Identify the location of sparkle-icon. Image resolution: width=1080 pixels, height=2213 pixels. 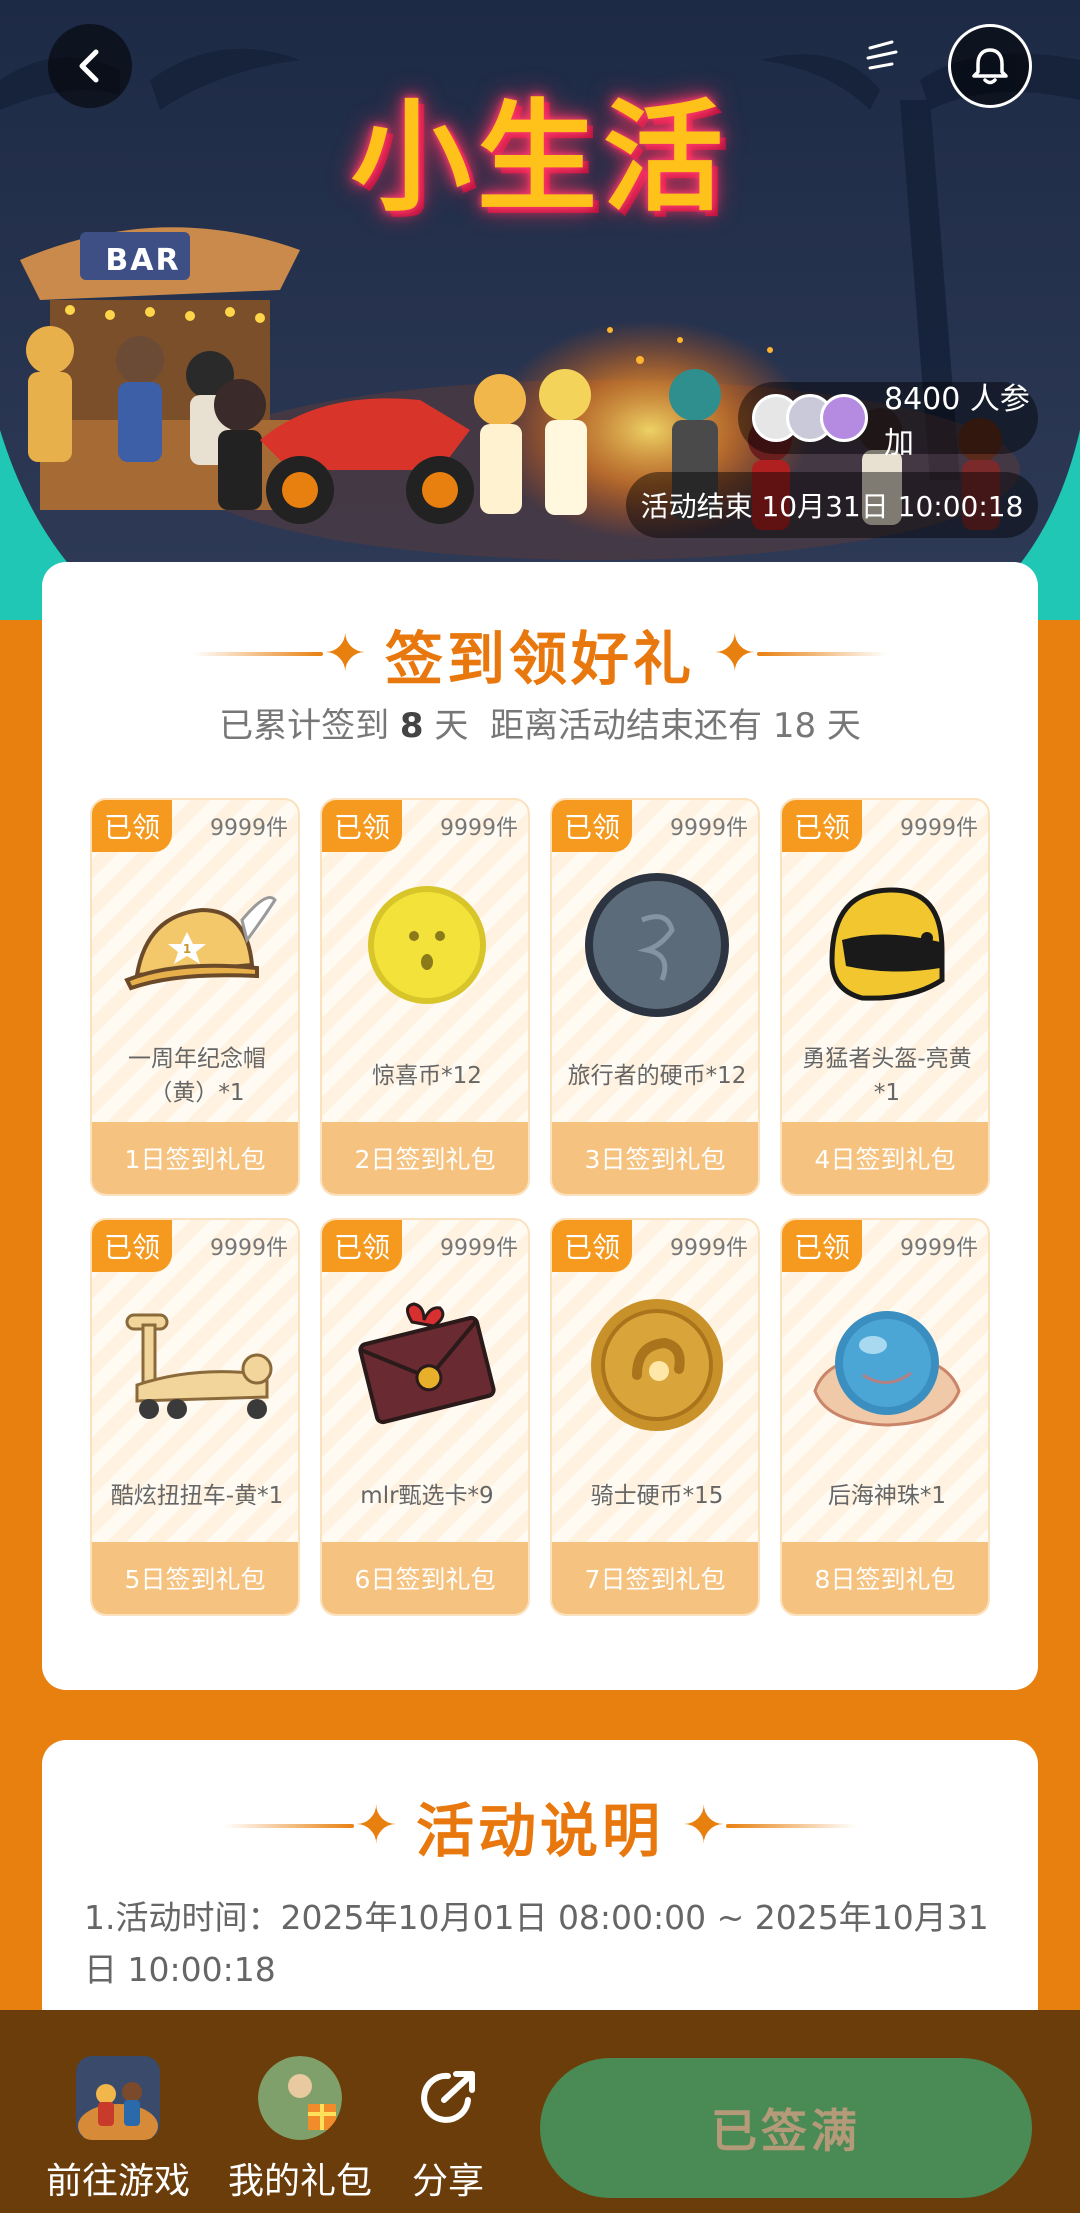
(882, 55).